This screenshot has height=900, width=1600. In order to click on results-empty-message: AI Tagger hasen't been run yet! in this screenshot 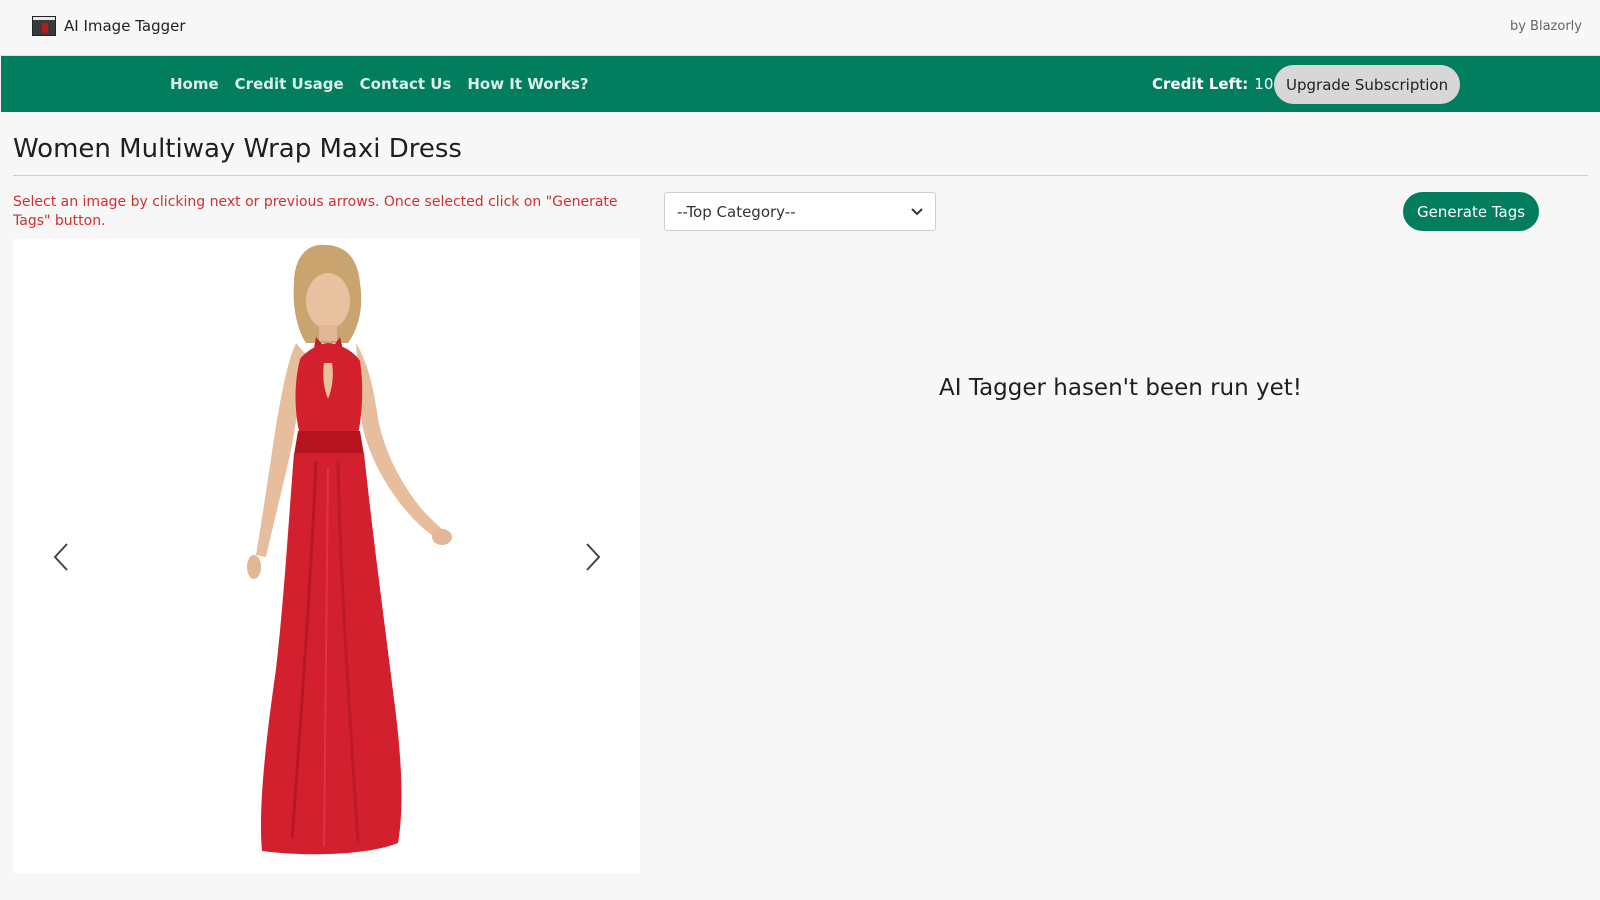, I will do `click(1121, 388)`.